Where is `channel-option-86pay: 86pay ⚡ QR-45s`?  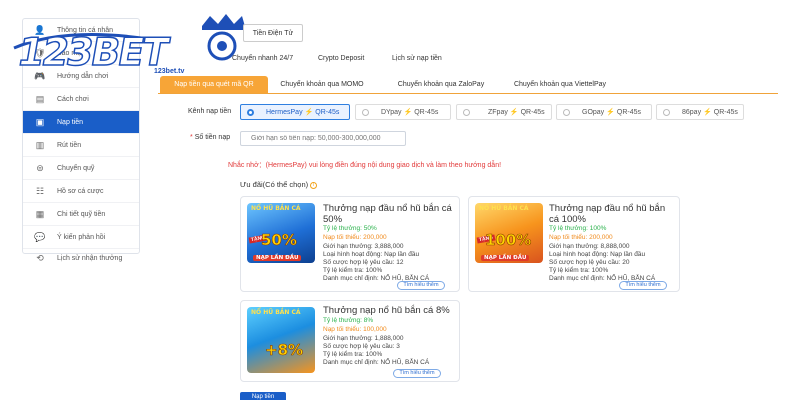
channel-option-86pay: 86pay ⚡ QR-45s is located at coordinates (700, 112).